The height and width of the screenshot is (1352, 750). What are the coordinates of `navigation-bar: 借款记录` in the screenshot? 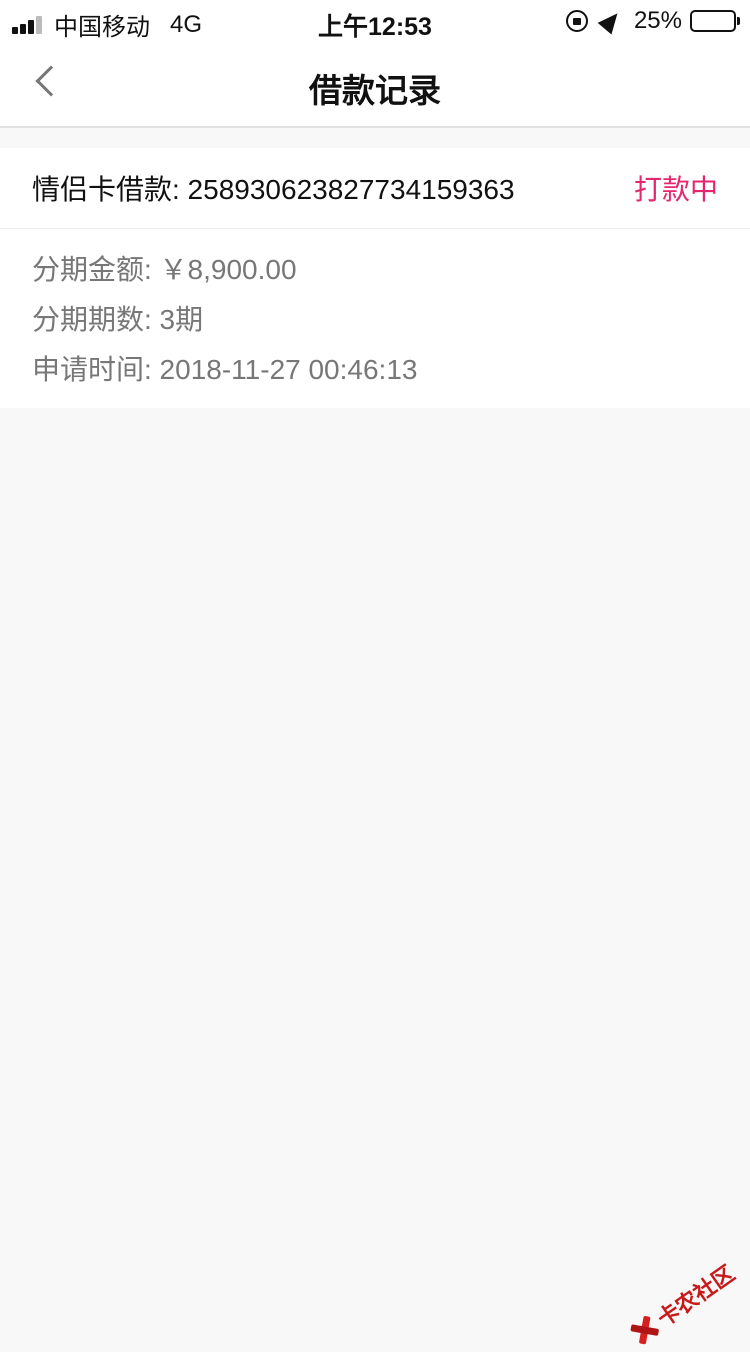 It's located at (375, 84).